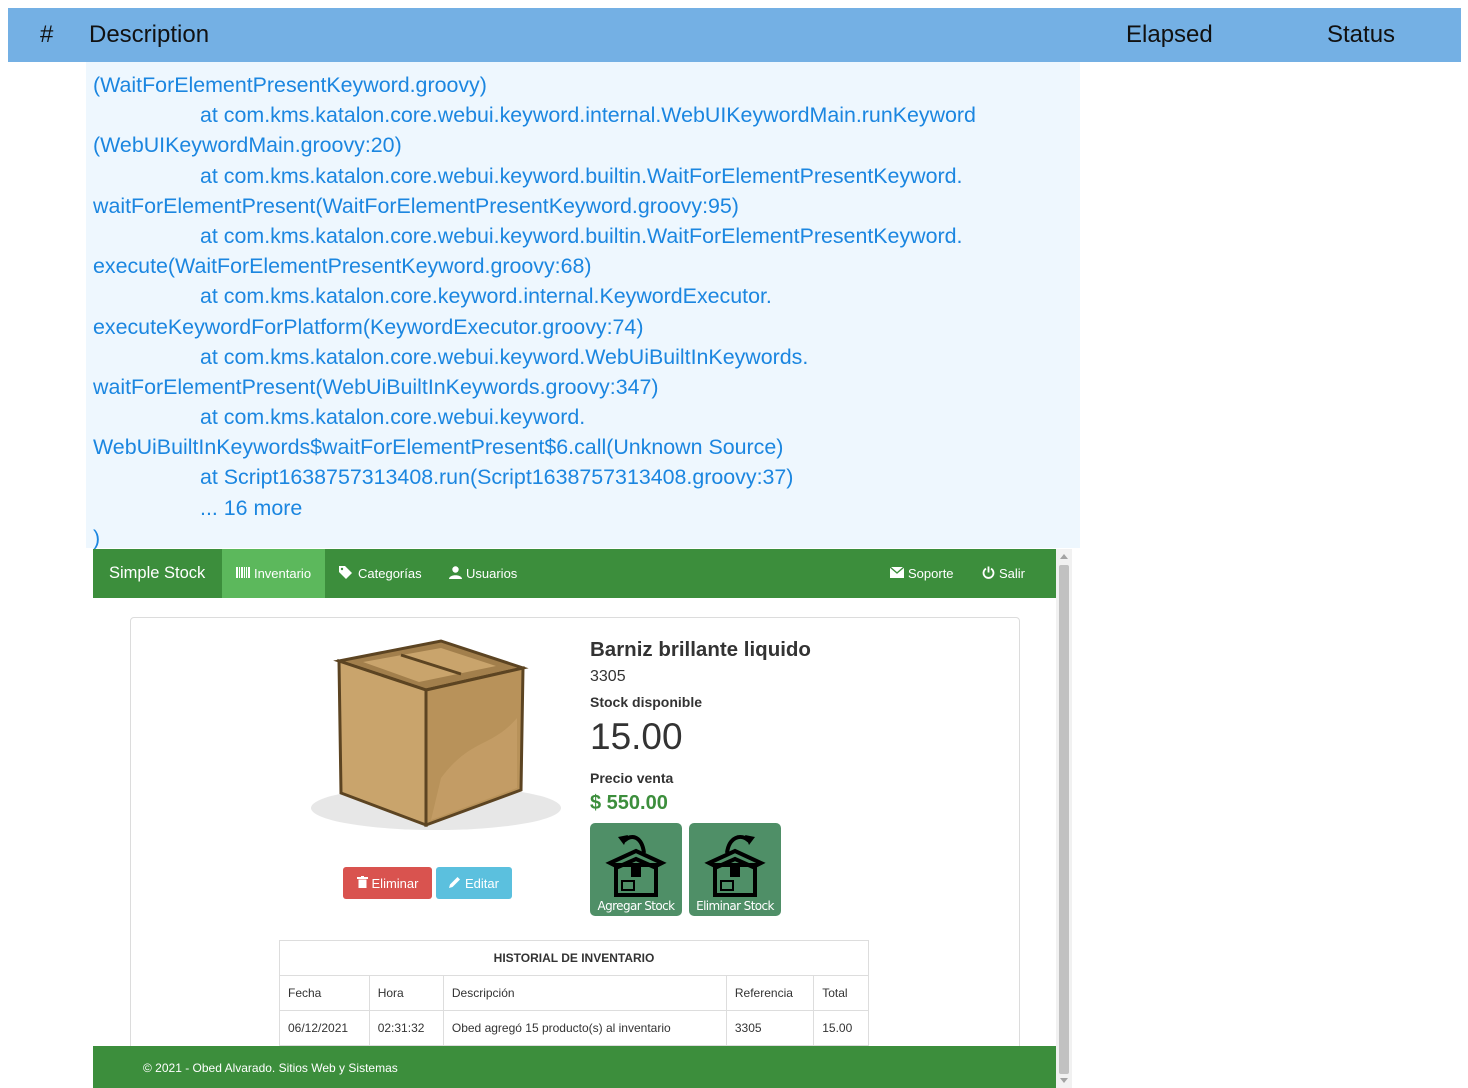 Image resolution: width=1468 pixels, height=1088 pixels. I want to click on delete-button-label: Eliminar, so click(395, 883).